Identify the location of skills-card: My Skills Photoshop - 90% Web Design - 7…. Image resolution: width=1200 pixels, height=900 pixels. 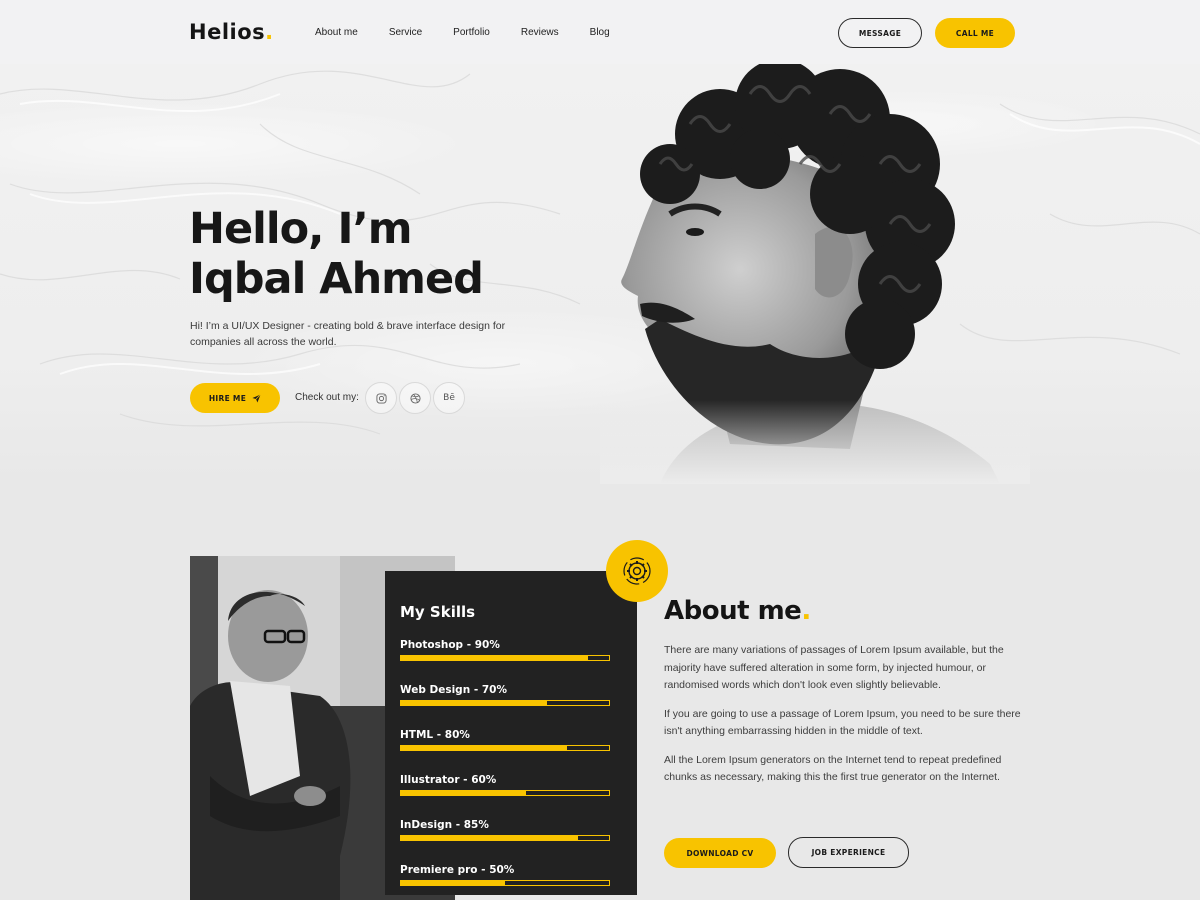
(511, 733).